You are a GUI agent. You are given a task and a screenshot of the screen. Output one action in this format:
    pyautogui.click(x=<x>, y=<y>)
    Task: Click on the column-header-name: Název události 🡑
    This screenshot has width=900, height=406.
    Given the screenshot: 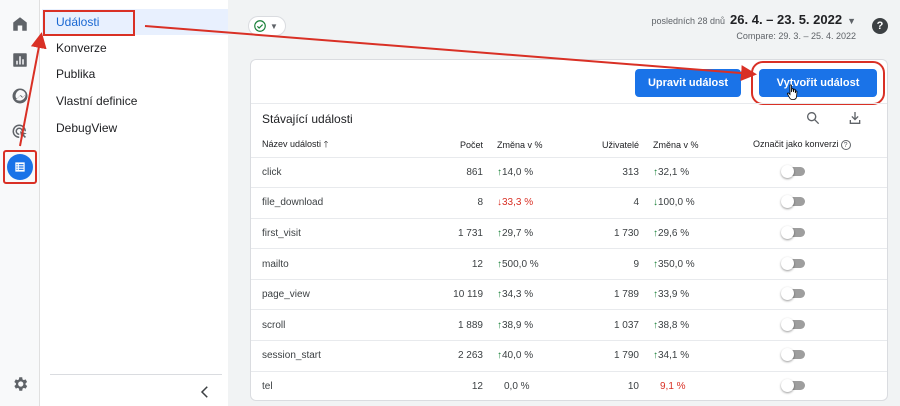 What is the action you would take?
    pyautogui.click(x=336, y=145)
    